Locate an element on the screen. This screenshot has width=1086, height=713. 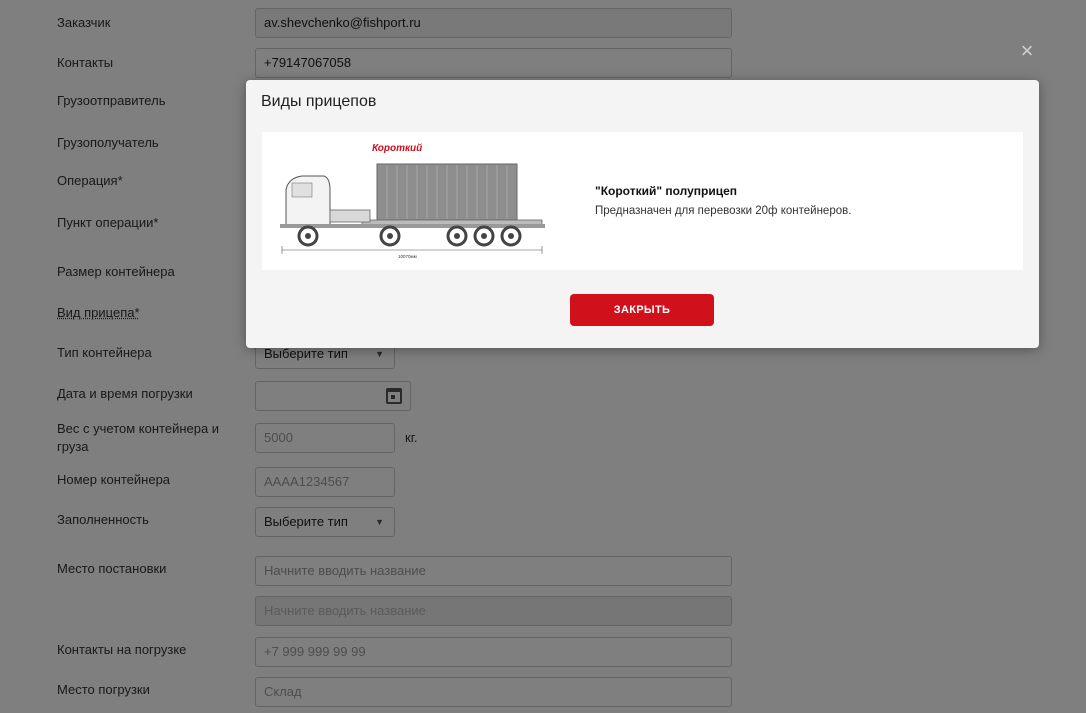
trailer-image-caption: Короткий is located at coordinates (397, 148).